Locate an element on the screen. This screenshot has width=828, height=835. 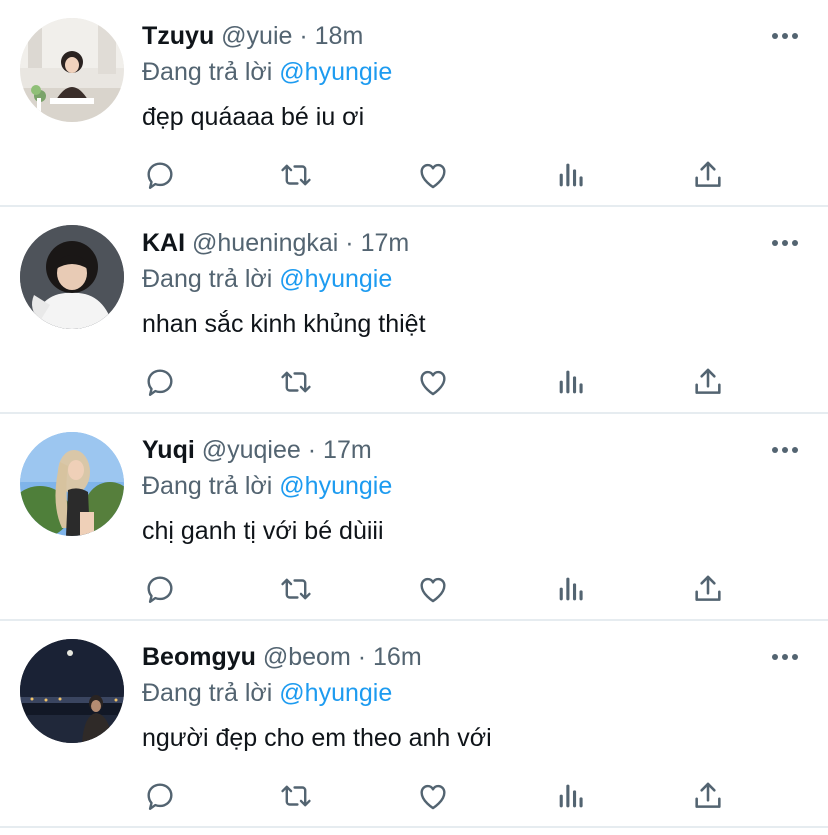
tweet-header: Yuqi @yuqiee · 17m is located at coordinates (257, 450).